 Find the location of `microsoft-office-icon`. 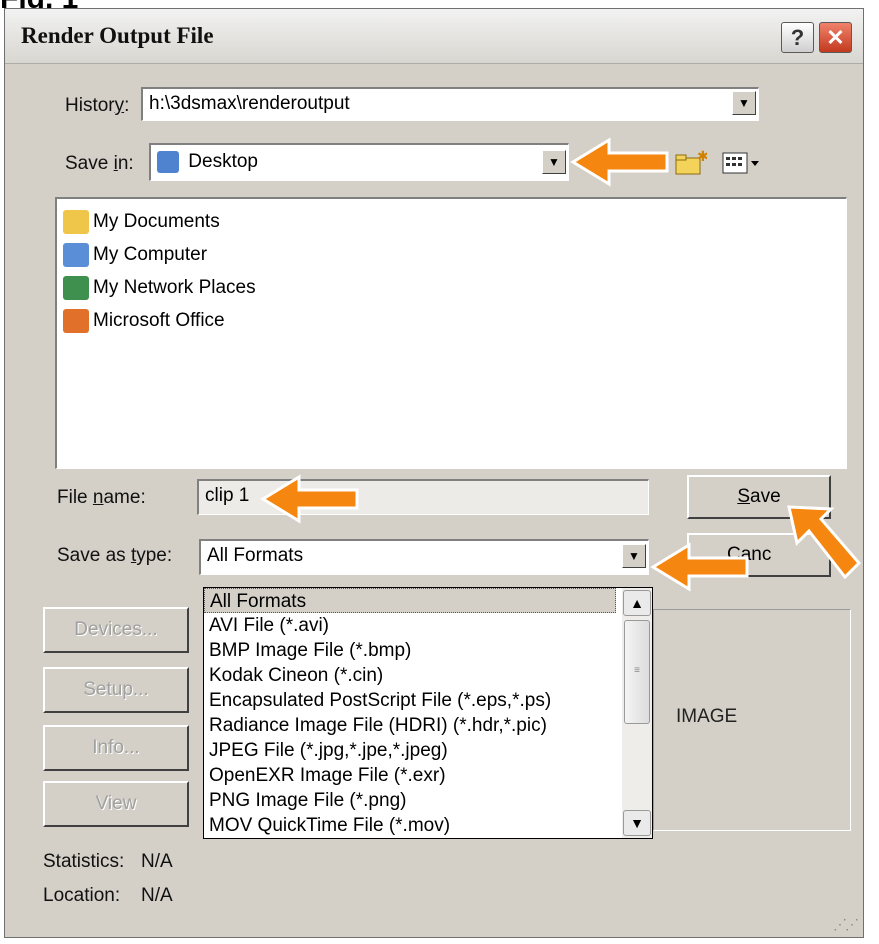

microsoft-office-icon is located at coordinates (76, 320).